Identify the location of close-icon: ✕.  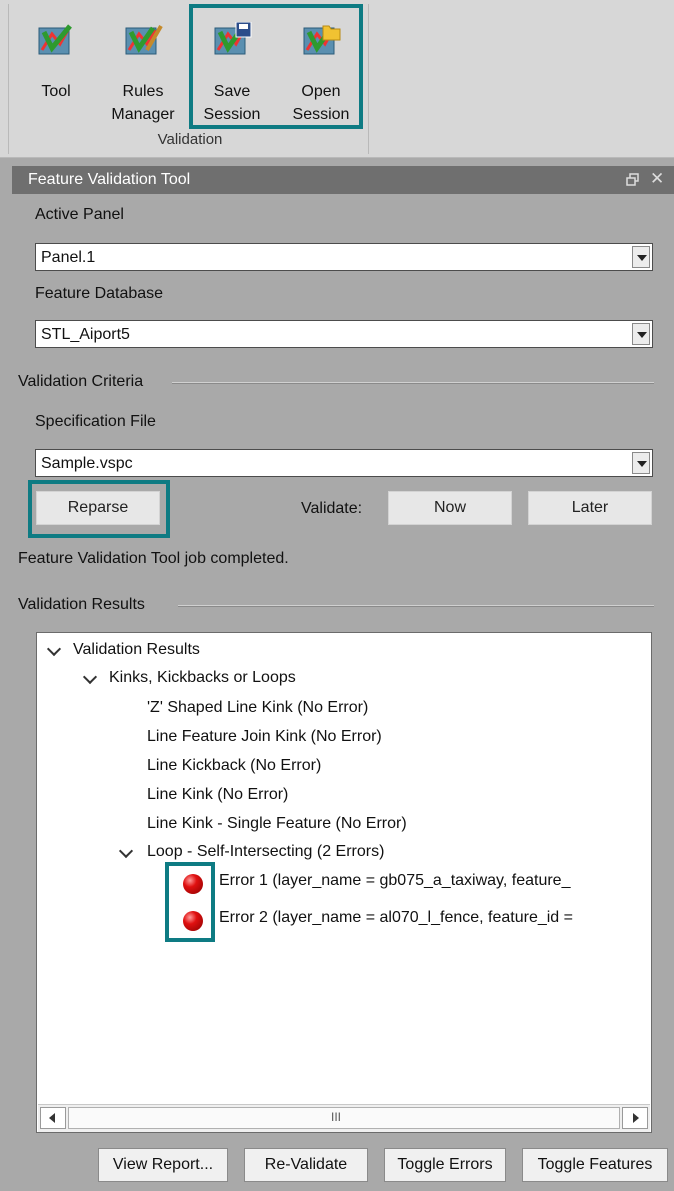
(657, 179).